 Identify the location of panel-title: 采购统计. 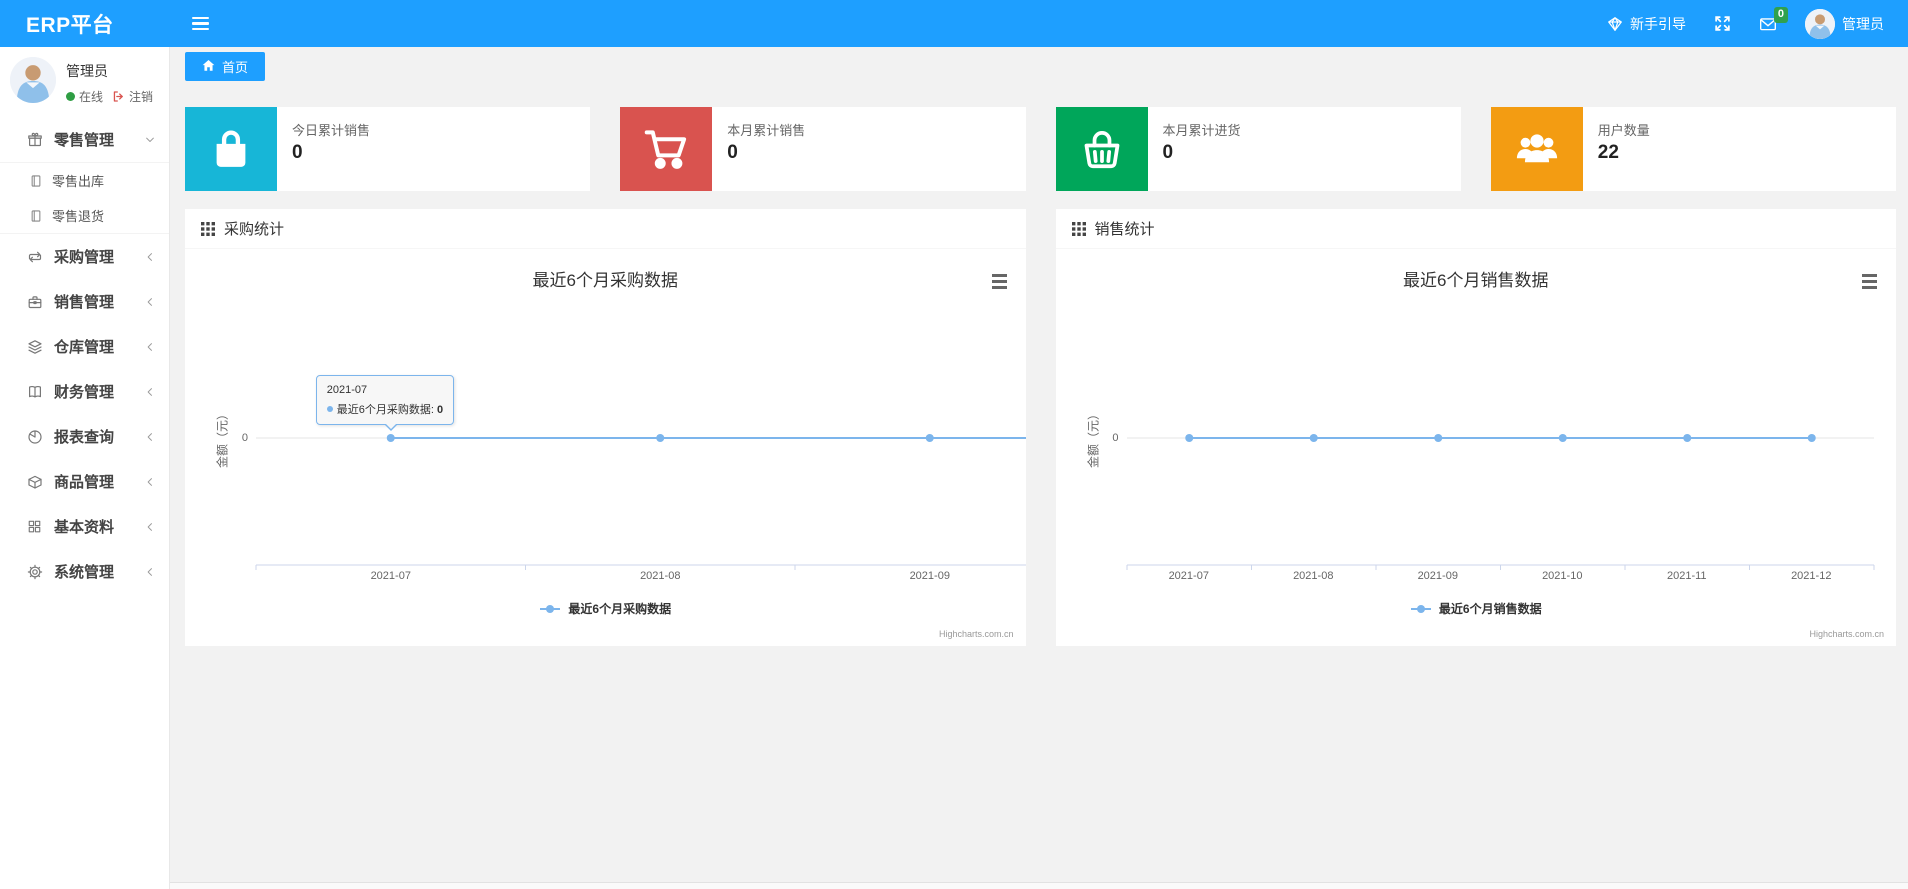
(254, 229).